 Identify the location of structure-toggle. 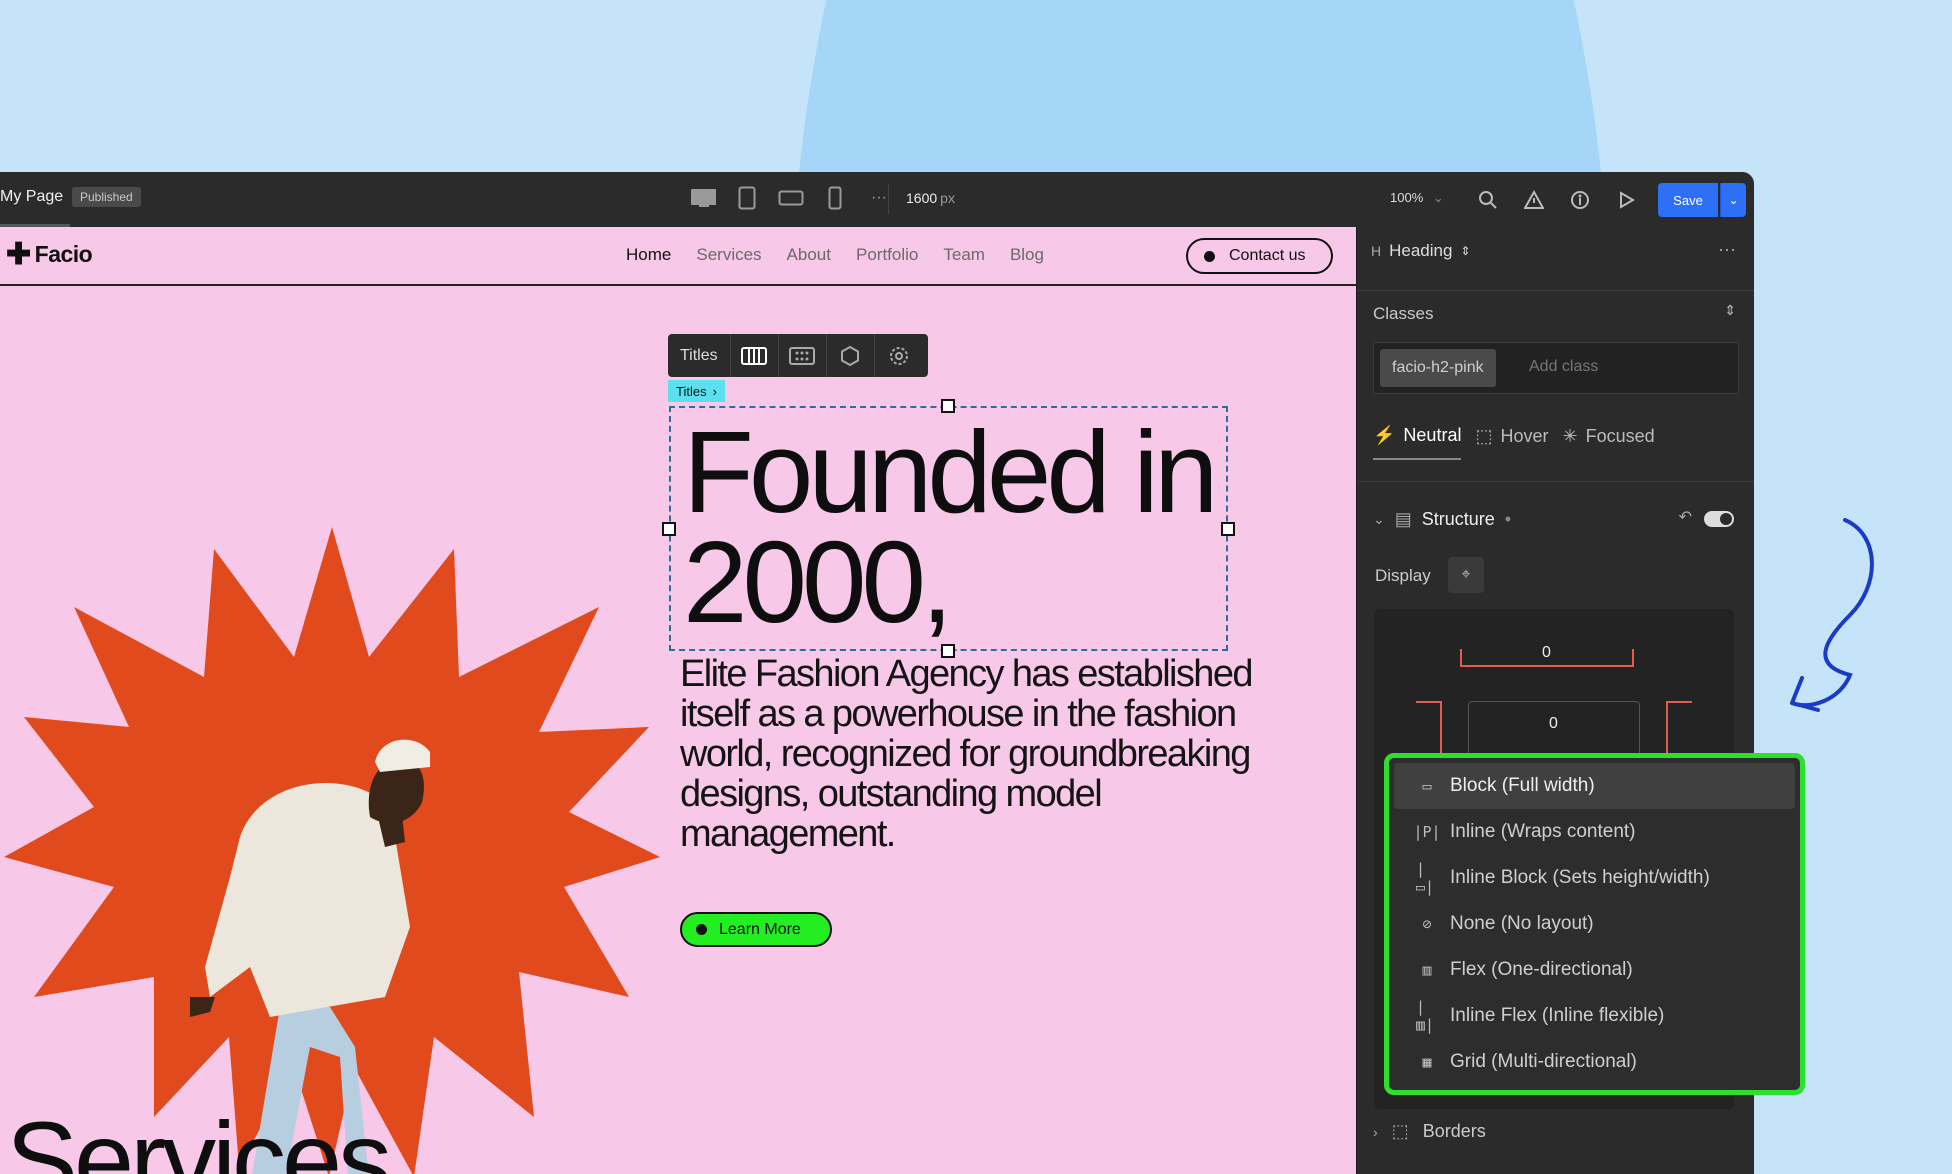
(1719, 519).